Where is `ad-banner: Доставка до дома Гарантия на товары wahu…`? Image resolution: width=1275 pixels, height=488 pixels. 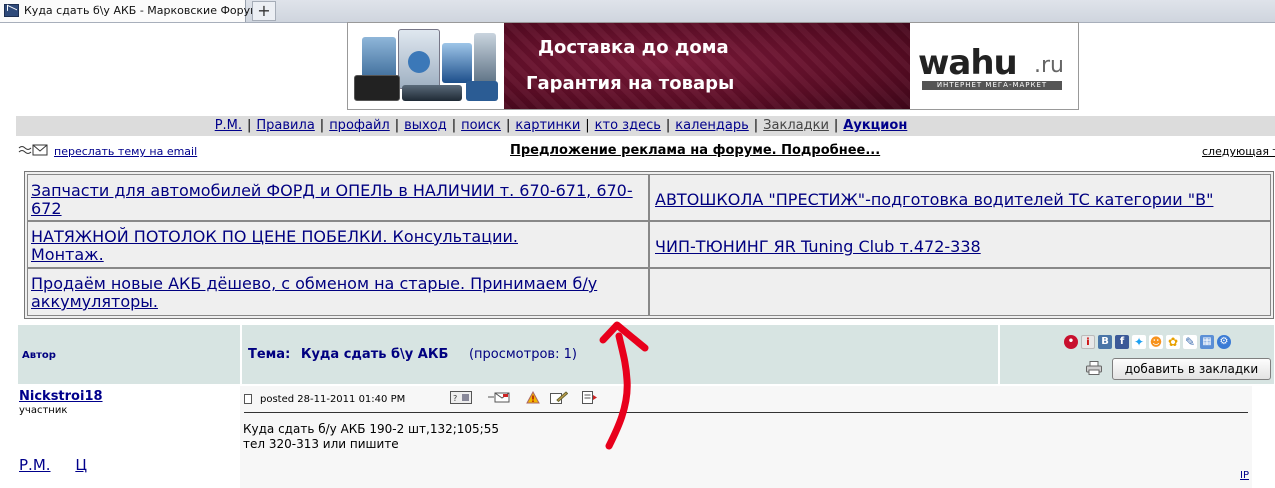
ad-banner: Доставка до дома Гарантия на товары wahu… is located at coordinates (713, 66).